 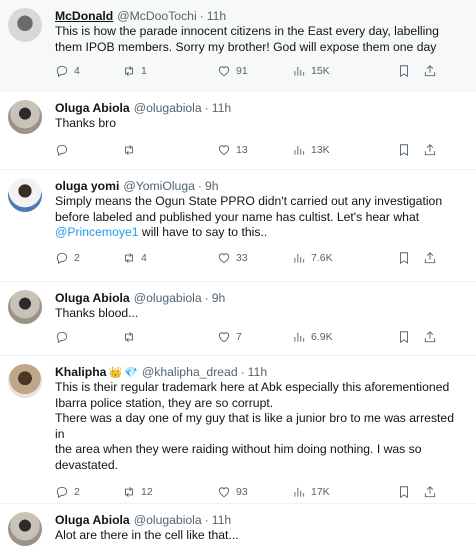 I want to click on retweet-button: 12, so click(x=169, y=492).